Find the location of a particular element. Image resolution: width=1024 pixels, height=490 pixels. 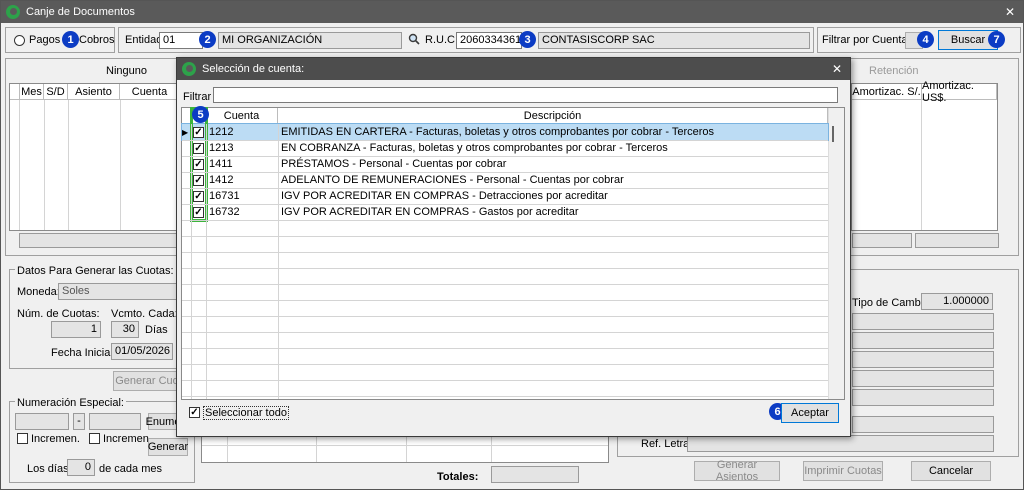

cuentas-grid-header: Cuenta Descripción is located at coordinates (505, 116).